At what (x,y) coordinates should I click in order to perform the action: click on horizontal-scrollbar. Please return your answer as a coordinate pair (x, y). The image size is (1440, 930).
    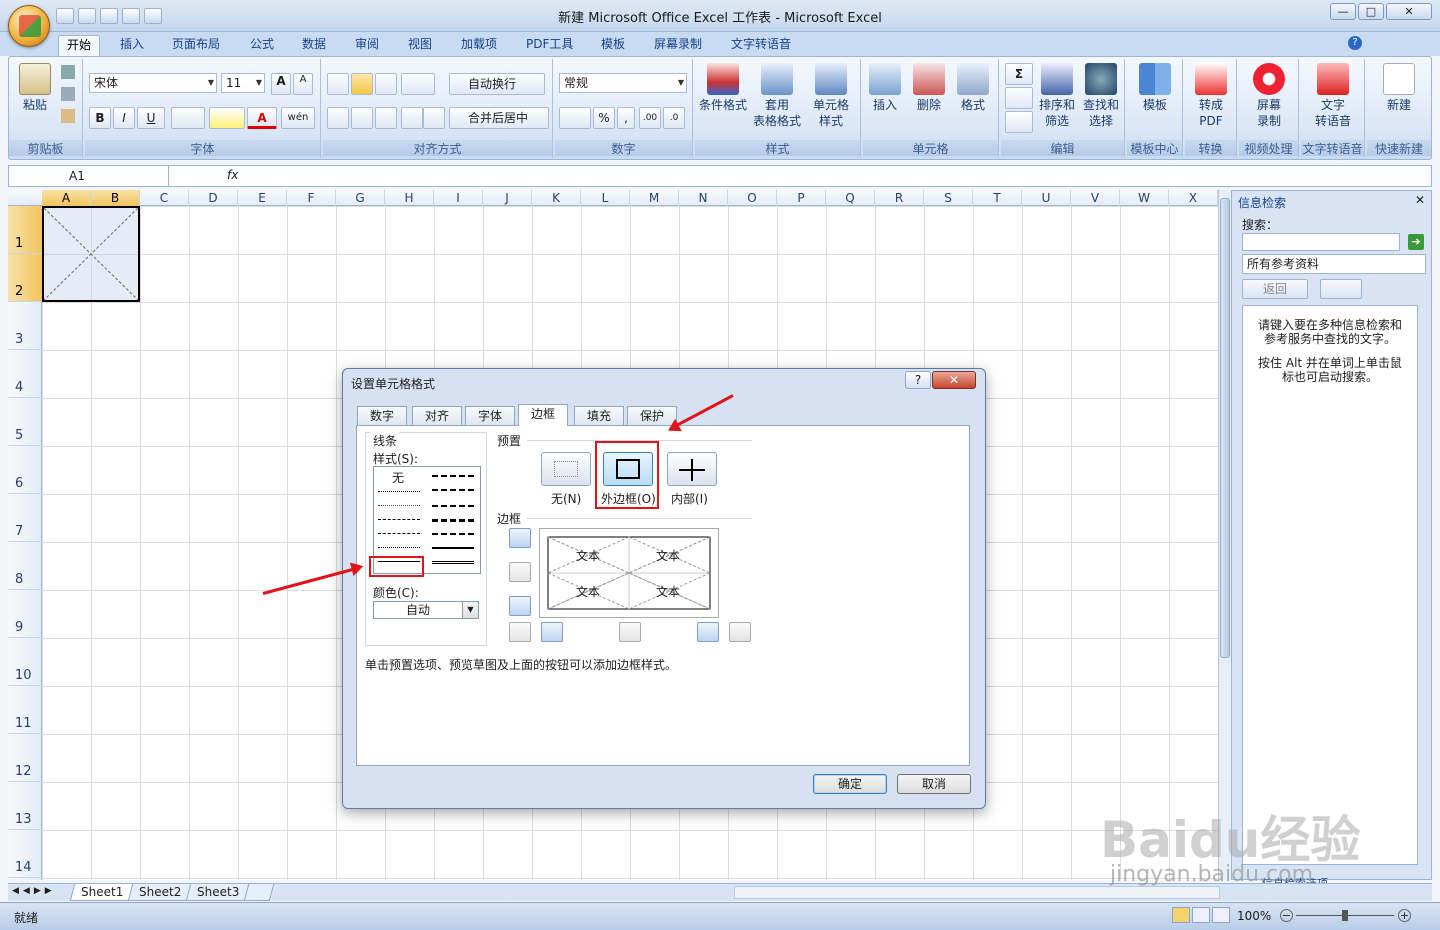
    Looking at the image, I should click on (977, 892).